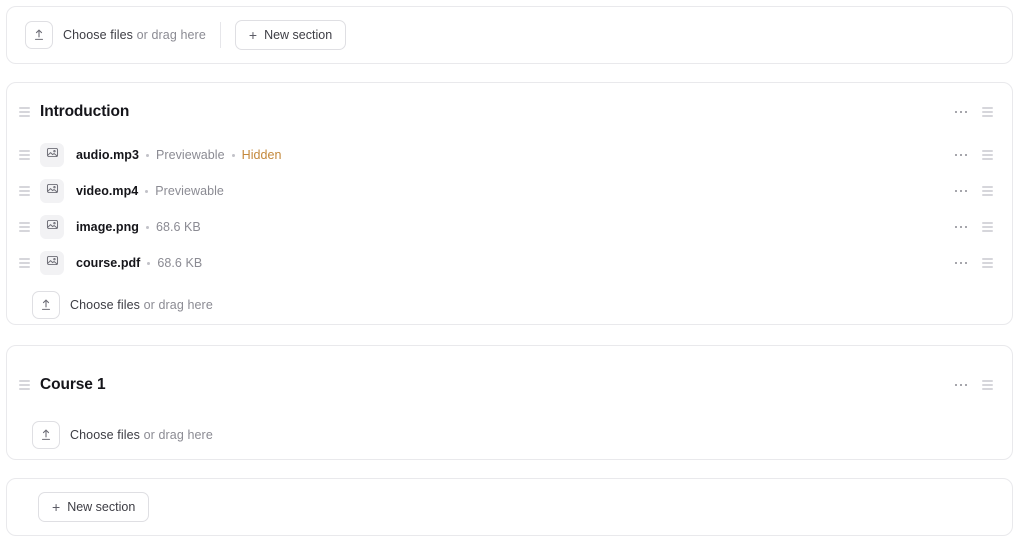  I want to click on new-section-button-label: New section, so click(298, 35).